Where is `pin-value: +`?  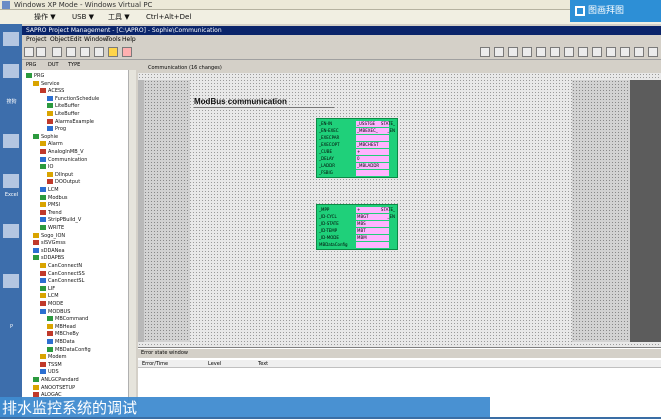
pin-value: + is located at coordinates (372, 152).